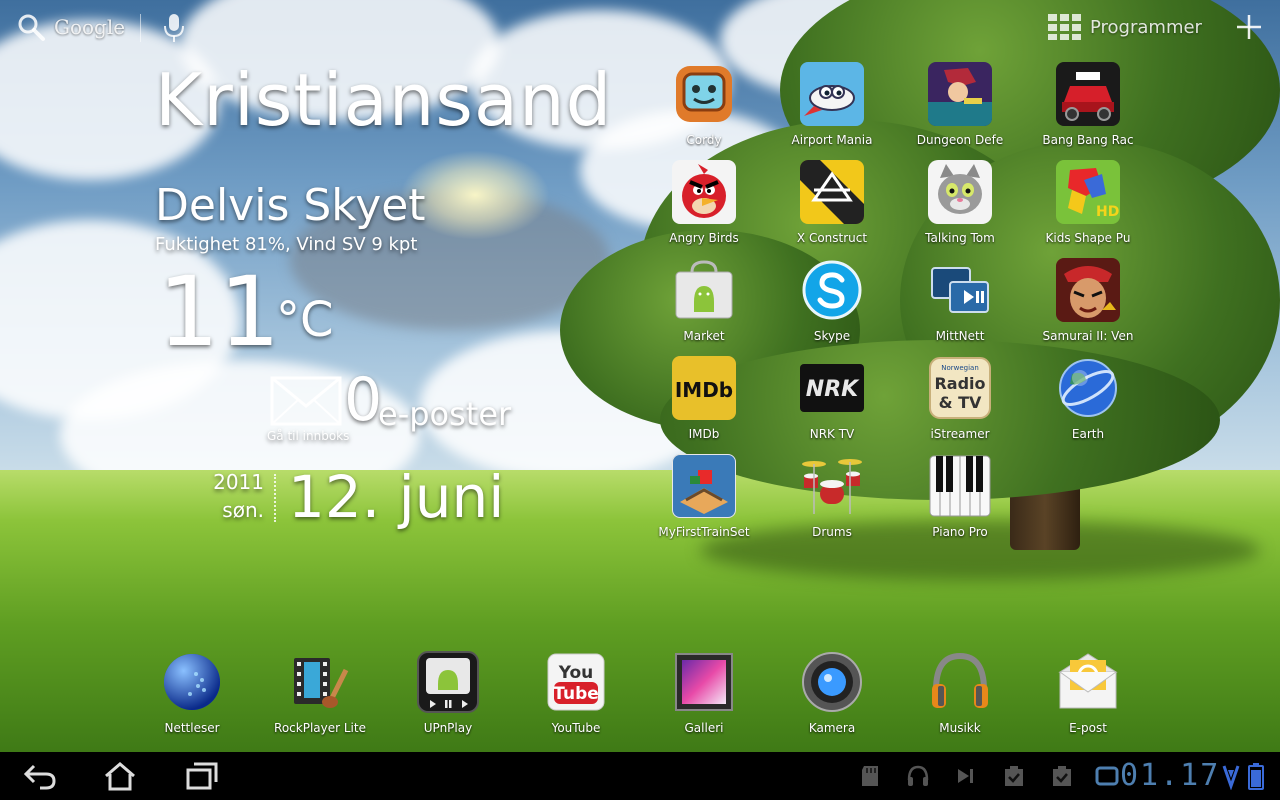  I want to click on train-set-icon, so click(704, 486).